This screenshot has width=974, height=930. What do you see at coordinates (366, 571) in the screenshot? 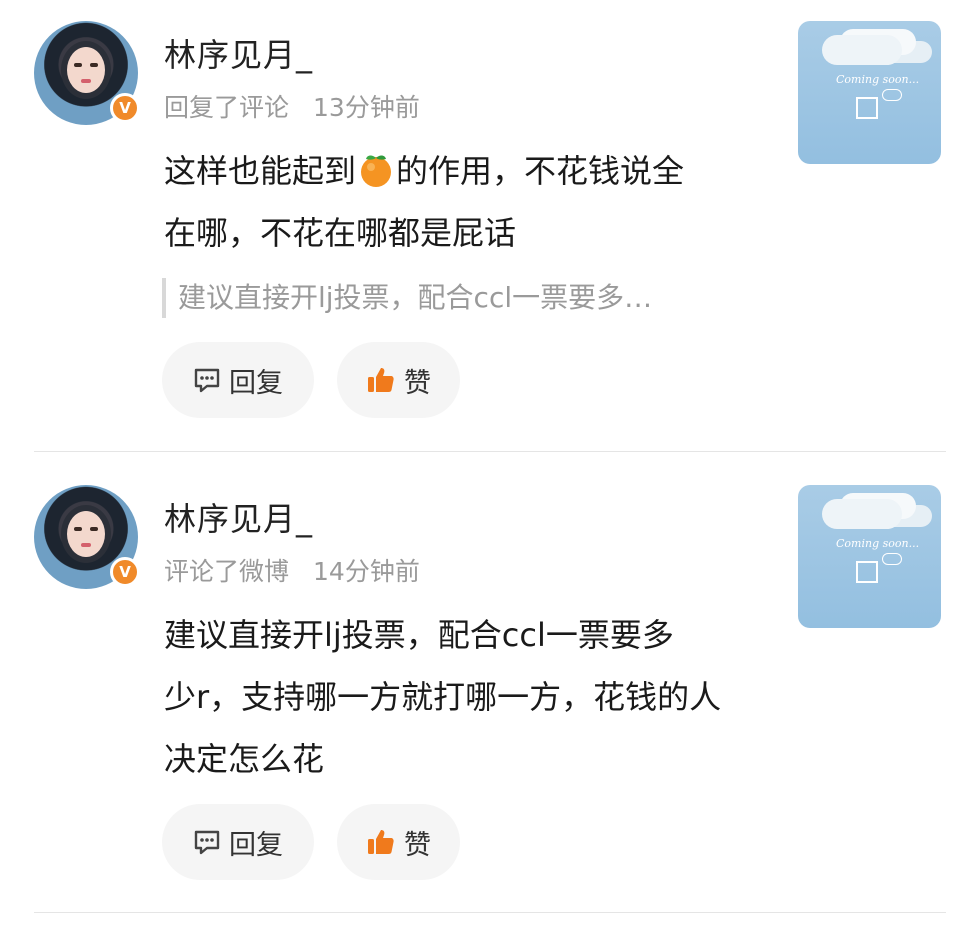
I see `timestamp: 14分钟前` at bounding box center [366, 571].